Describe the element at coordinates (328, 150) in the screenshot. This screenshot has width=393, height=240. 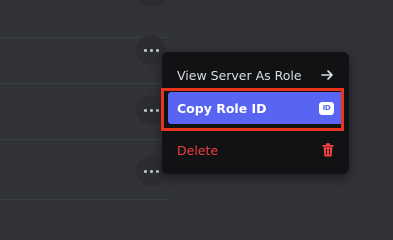
I see `trash-icon` at that location.